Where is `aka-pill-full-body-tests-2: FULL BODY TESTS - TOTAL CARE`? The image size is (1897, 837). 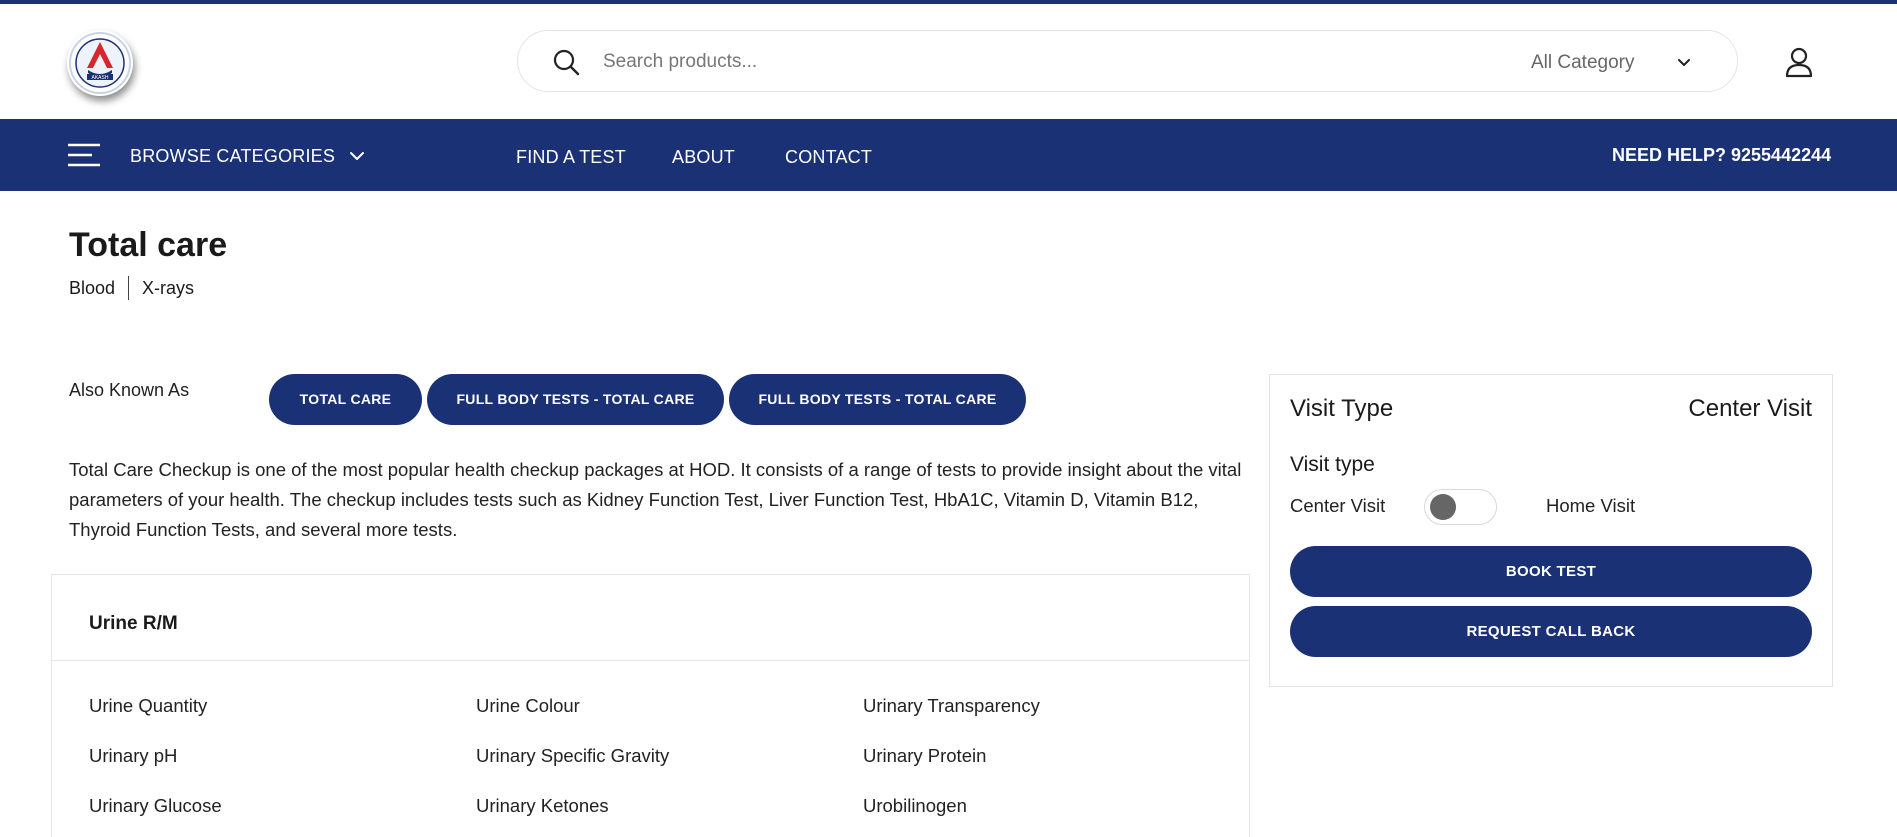
aka-pill-full-body-tests-2: FULL BODY TESTS - TOTAL CARE is located at coordinates (877, 399).